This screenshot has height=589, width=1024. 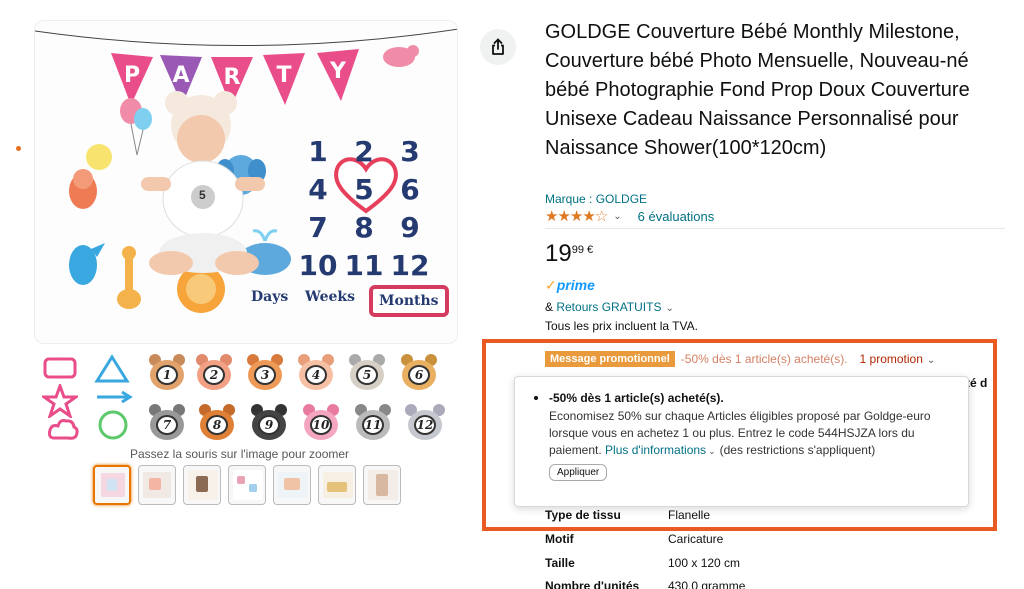 I want to click on free-returns-link: Retours GRATUITS, so click(x=608, y=307).